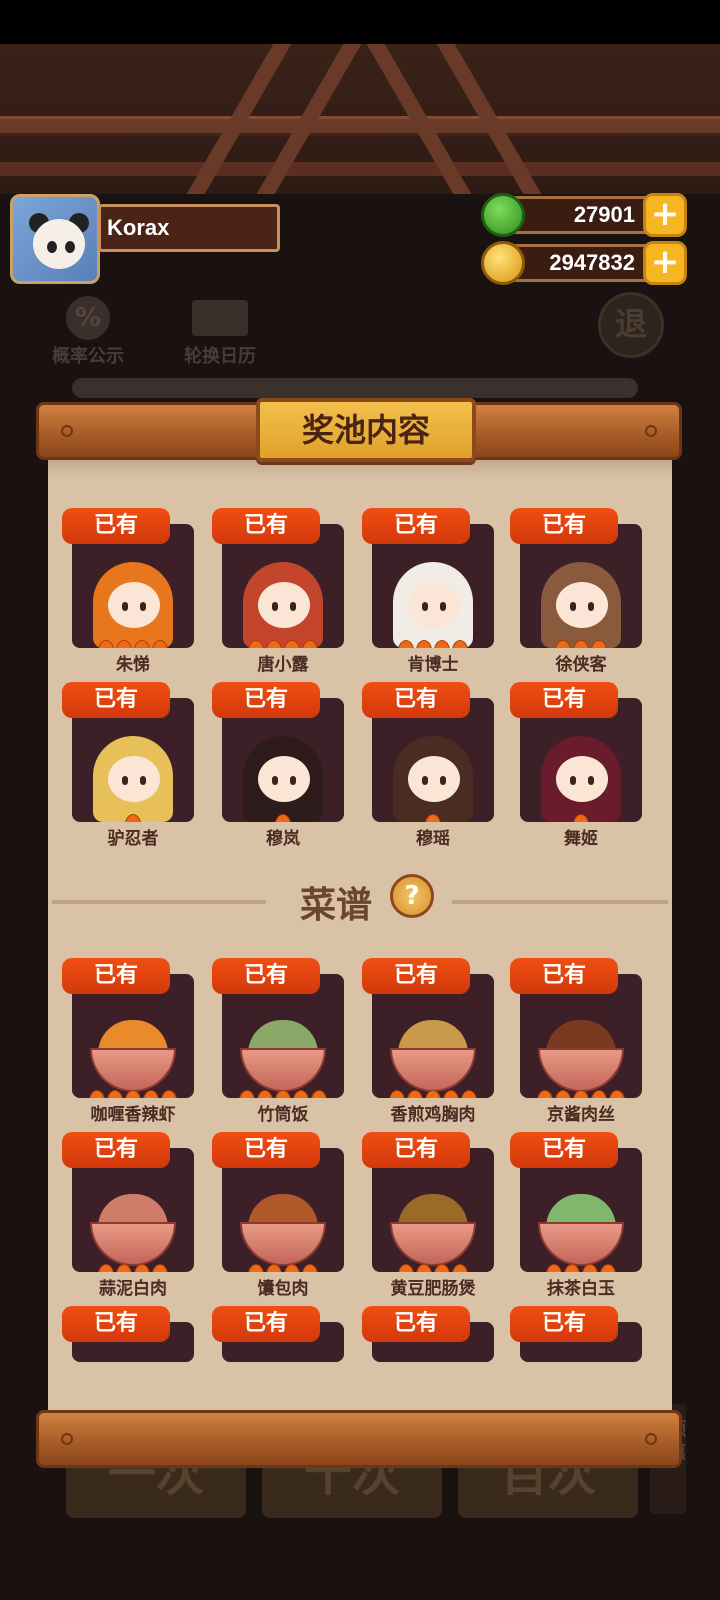 This screenshot has width=720, height=1600. What do you see at coordinates (631, 325) in the screenshot?
I see `exit-button: 退` at bounding box center [631, 325].